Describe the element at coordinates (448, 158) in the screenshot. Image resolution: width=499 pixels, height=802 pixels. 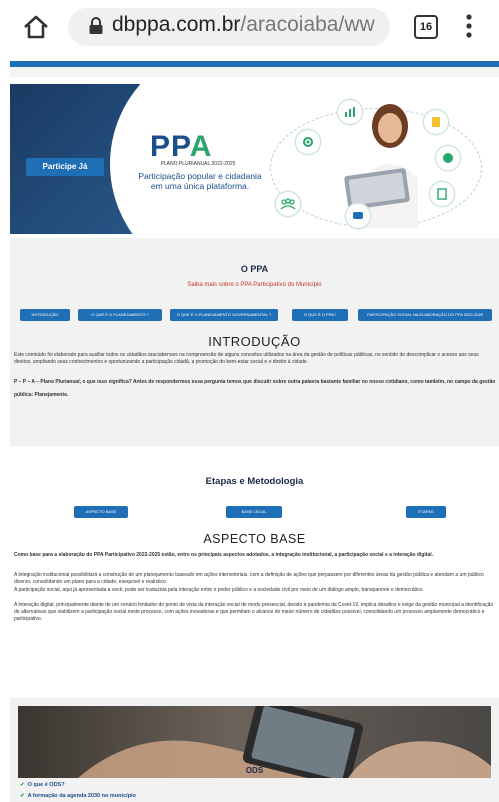
I see `globe-icon` at that location.